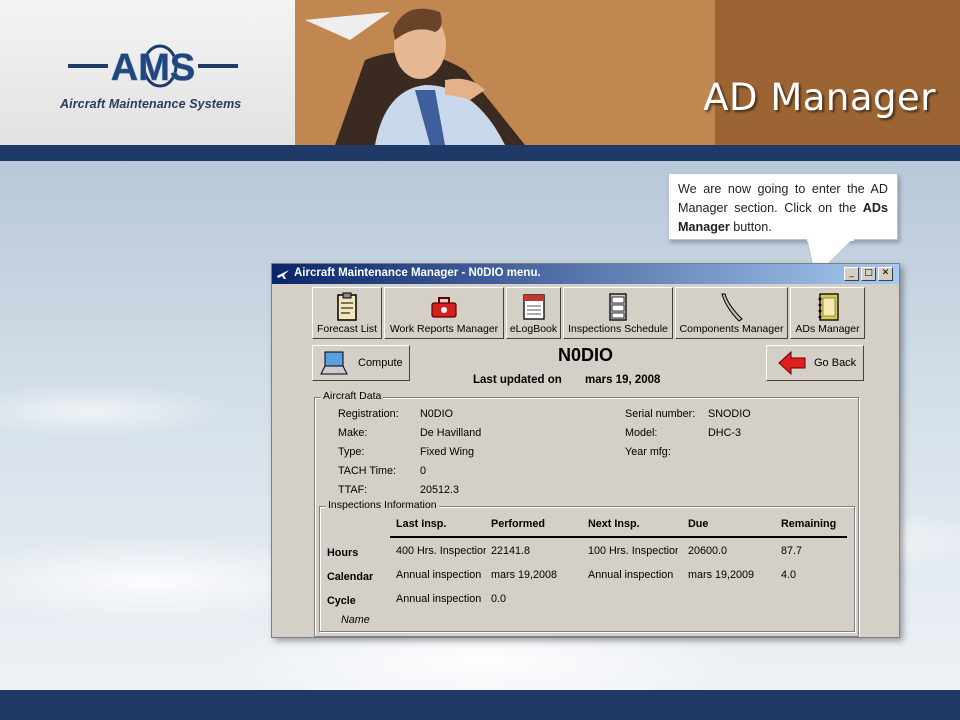 This screenshot has height=720, width=960. Describe the element at coordinates (828, 307) in the screenshot. I see `notebook-icon` at that location.